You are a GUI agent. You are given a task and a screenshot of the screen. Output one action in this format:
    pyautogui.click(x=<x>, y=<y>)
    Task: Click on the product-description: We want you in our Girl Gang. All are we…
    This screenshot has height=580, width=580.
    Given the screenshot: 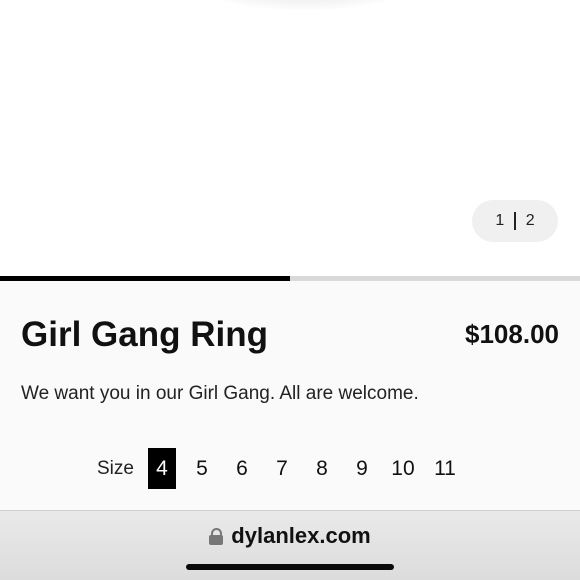 What is the action you would take?
    pyautogui.click(x=220, y=393)
    